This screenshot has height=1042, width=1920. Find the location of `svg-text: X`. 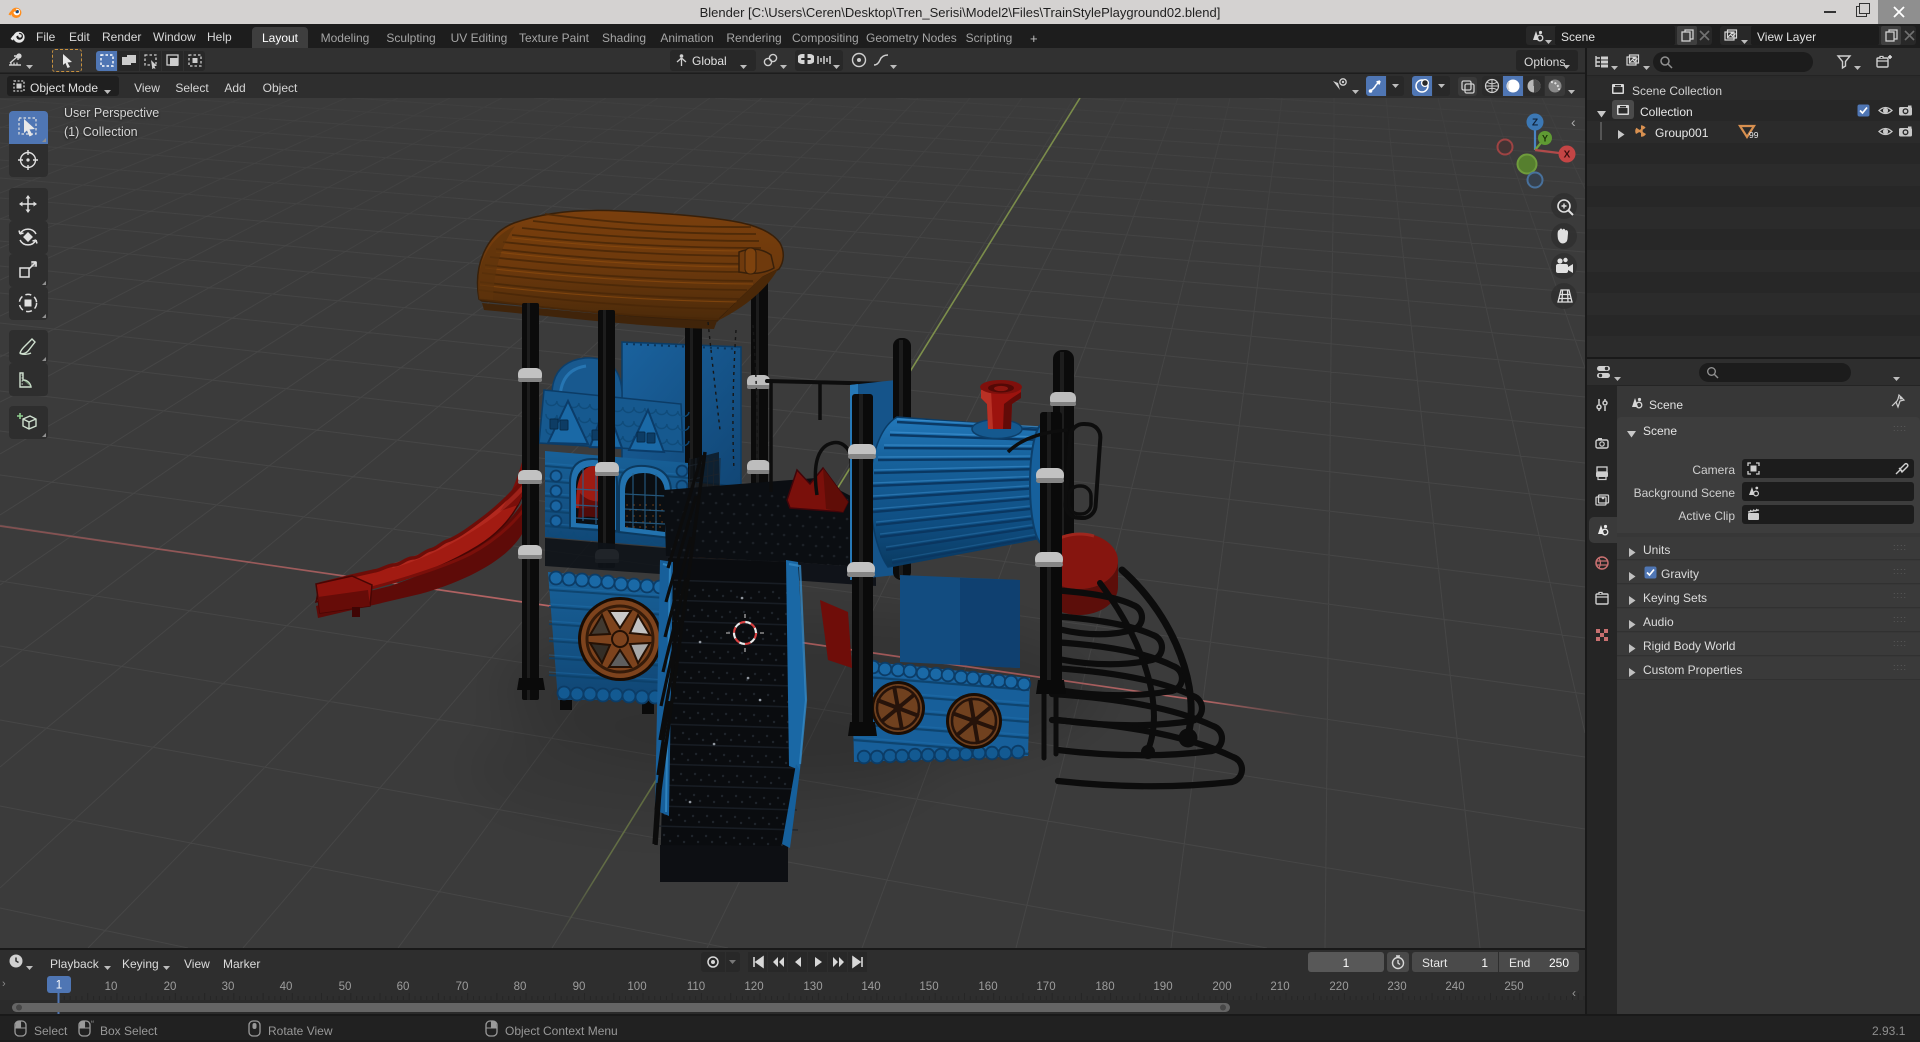

svg-text: X is located at coordinates (1567, 155).